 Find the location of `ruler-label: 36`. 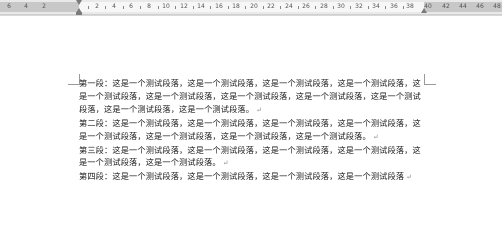

ruler-label: 36 is located at coordinates (394, 6).